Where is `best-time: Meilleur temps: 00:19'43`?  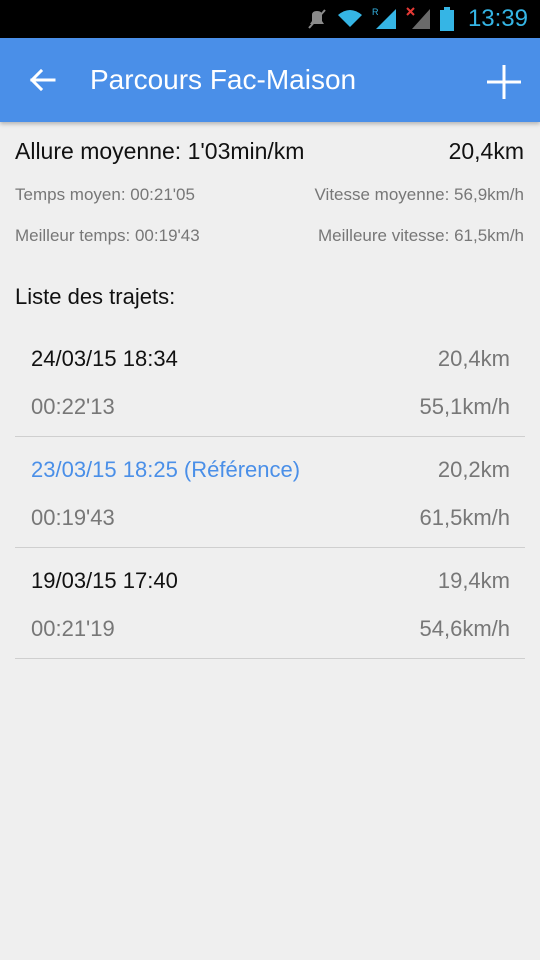 best-time: Meilleur temps: 00:19'43 is located at coordinates (107, 235).